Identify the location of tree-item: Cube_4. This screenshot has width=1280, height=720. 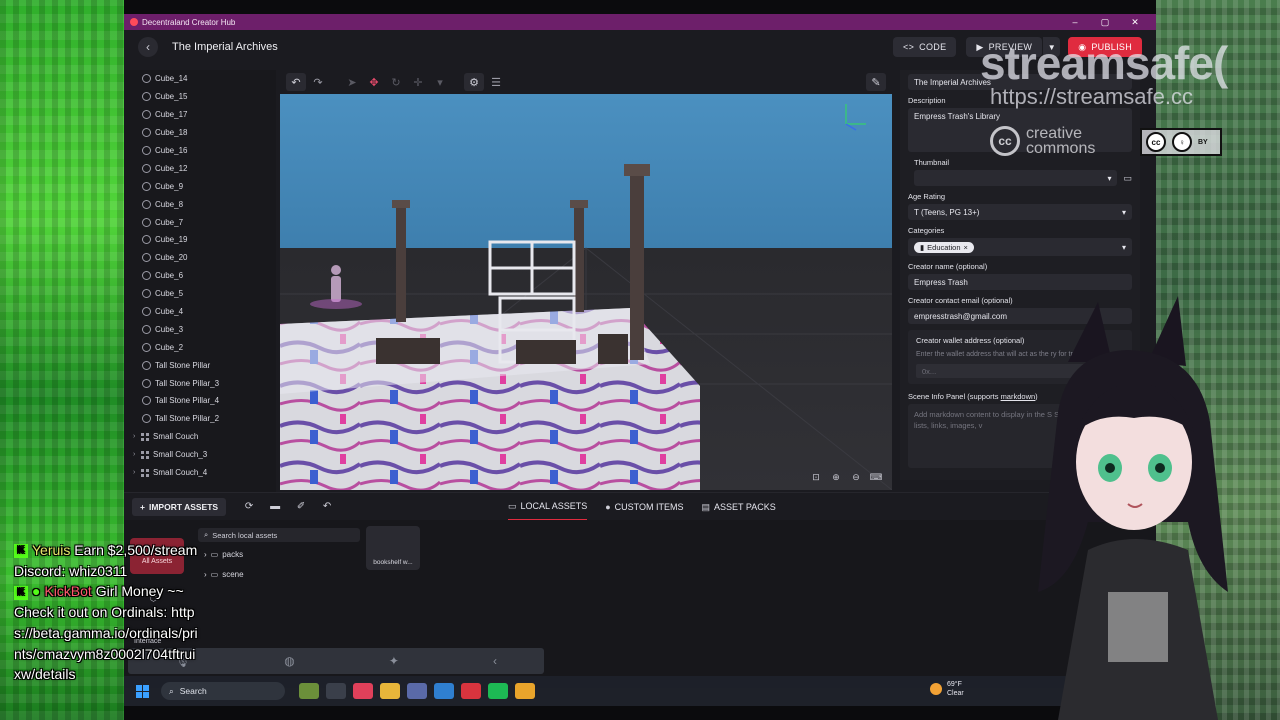
(200, 312).